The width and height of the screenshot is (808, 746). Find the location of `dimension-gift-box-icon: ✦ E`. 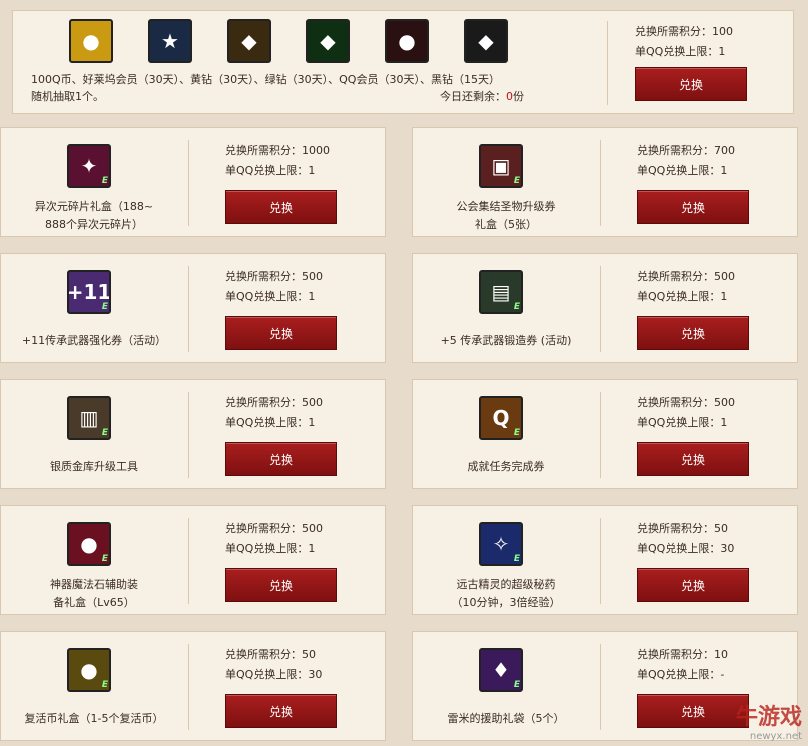

dimension-gift-box-icon: ✦ E is located at coordinates (89, 166).